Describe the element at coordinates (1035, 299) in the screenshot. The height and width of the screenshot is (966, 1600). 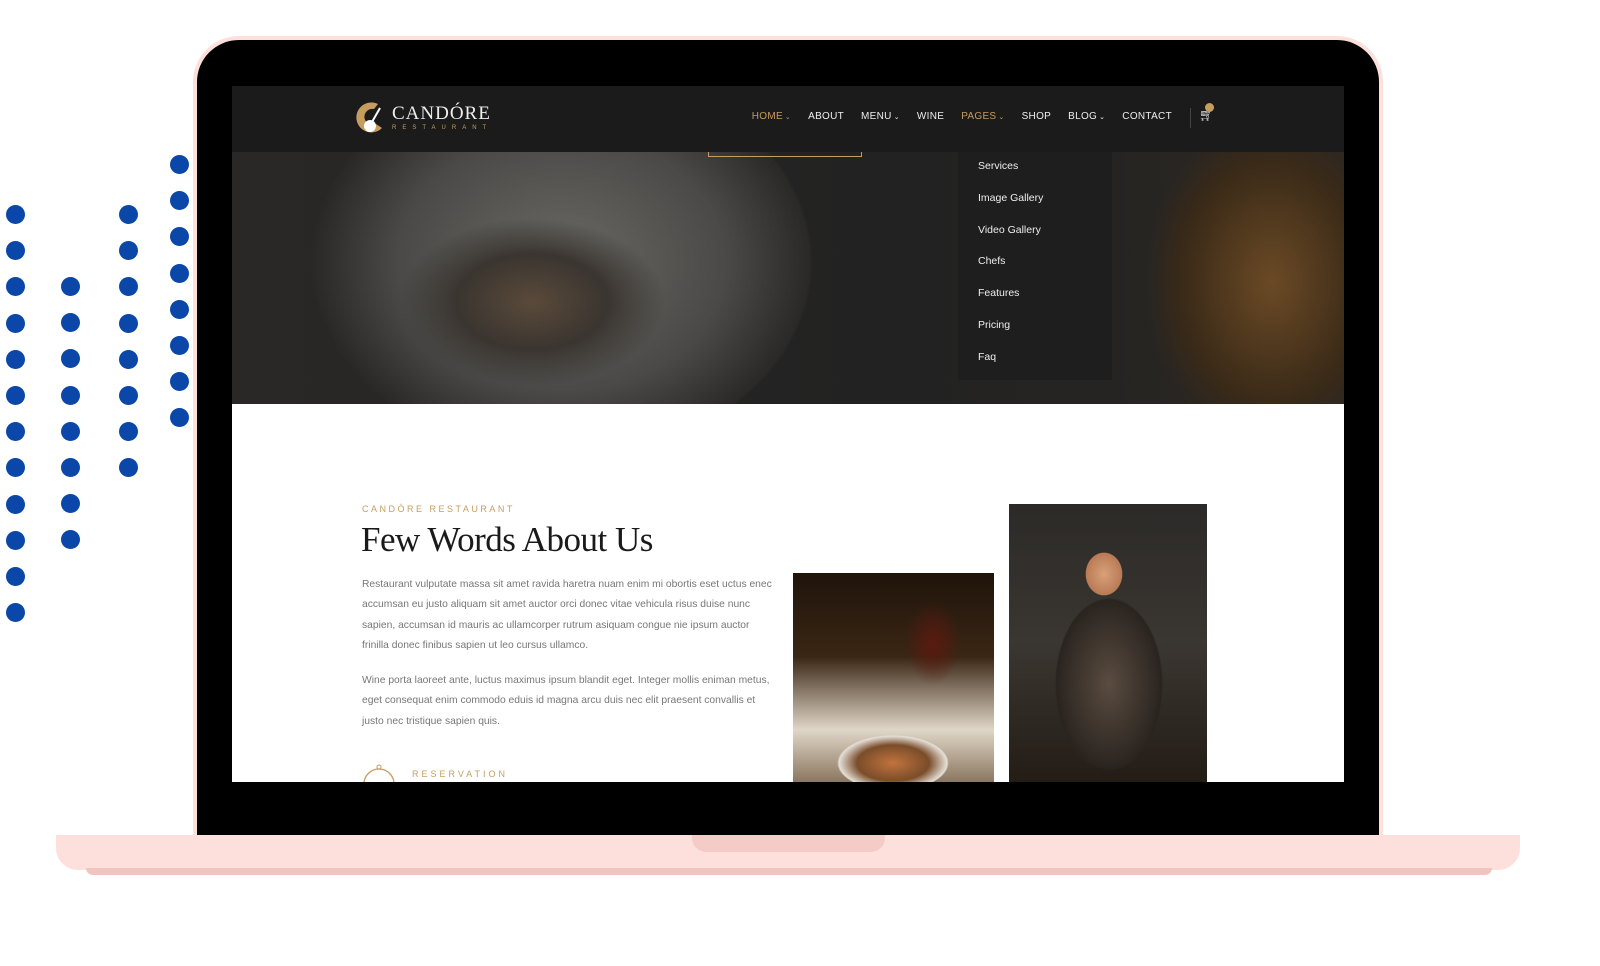
I see `dropdown-item: Features` at that location.